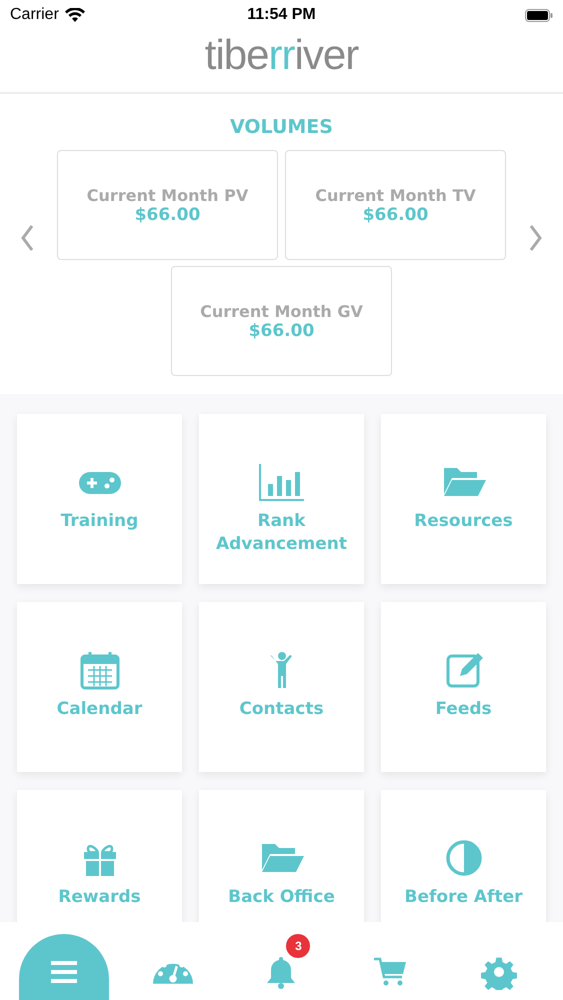 Image resolution: width=563 pixels, height=1000 pixels. Describe the element at coordinates (282, 482) in the screenshot. I see `bar-chart-icon` at that location.